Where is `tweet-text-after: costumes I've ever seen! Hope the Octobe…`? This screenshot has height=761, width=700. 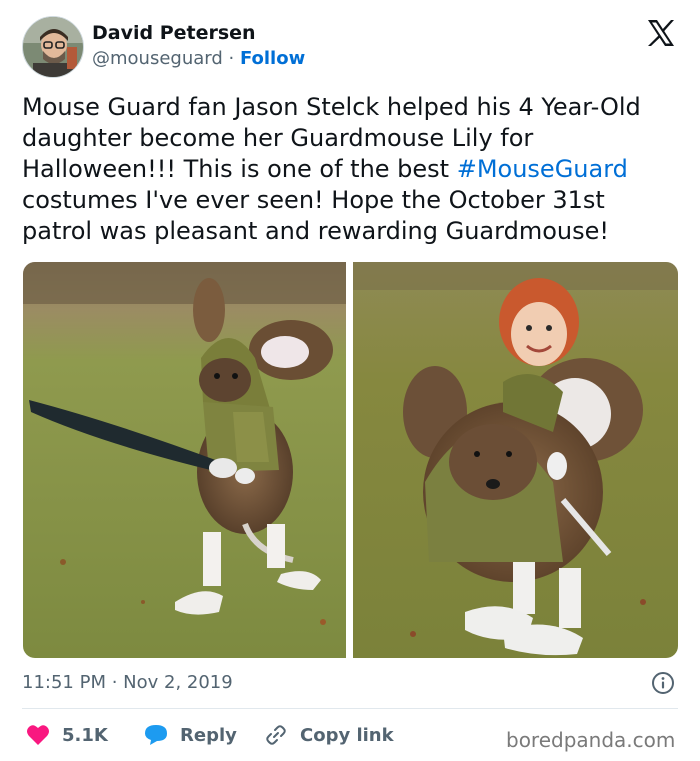
tweet-text-after: costumes I've ever seen! Hope the Octobe… is located at coordinates (315, 215).